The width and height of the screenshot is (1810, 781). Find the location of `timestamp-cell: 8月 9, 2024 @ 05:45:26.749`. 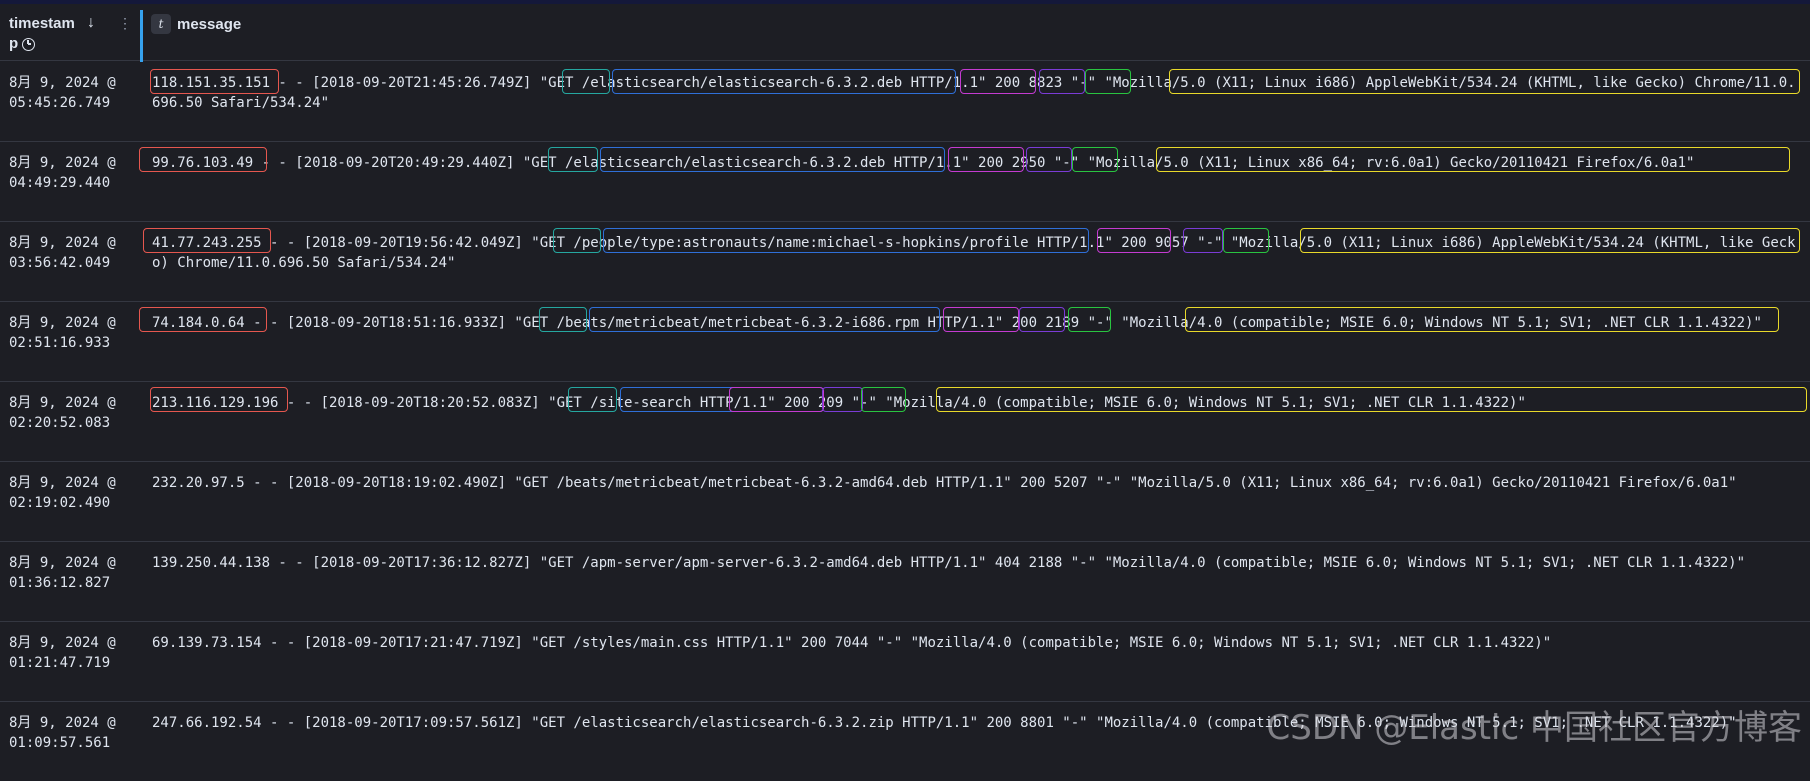

timestamp-cell: 8月 9, 2024 @ 05:45:26.749 is located at coordinates (71, 93).